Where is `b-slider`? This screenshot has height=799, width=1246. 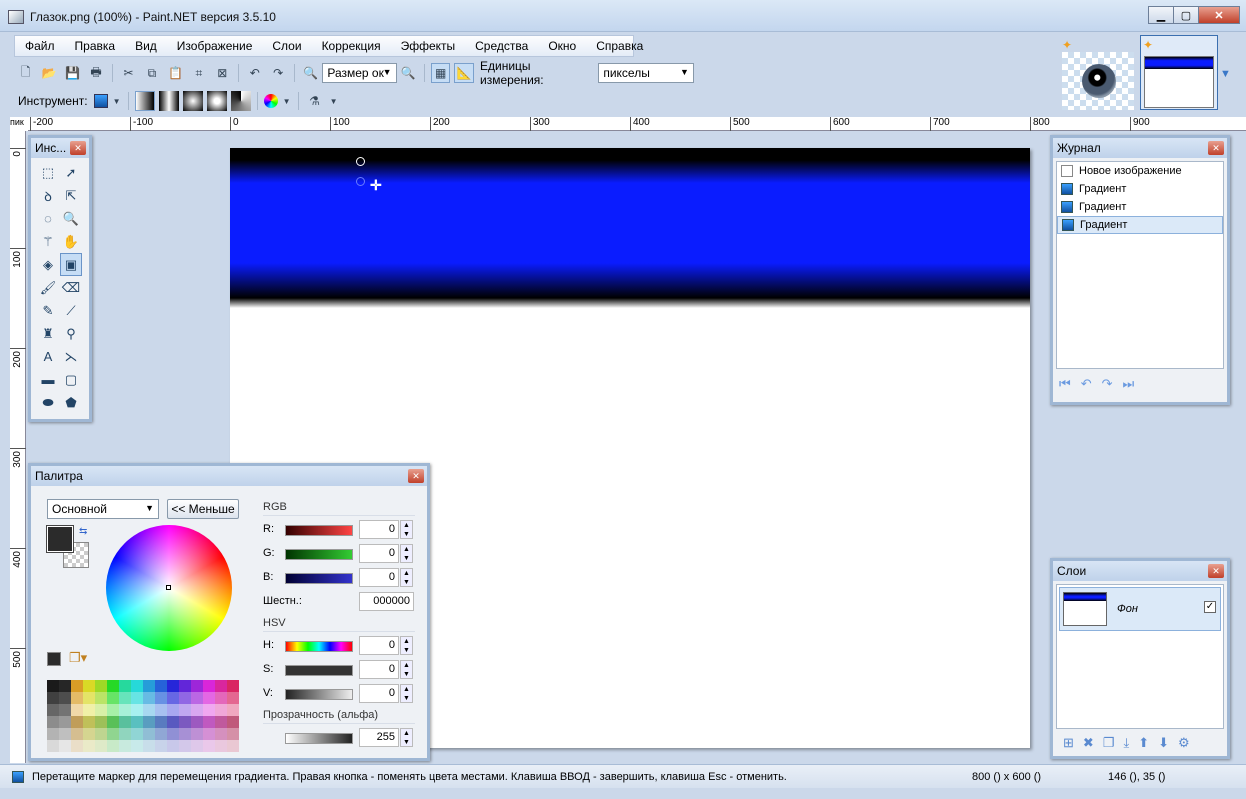 b-slider is located at coordinates (319, 578).